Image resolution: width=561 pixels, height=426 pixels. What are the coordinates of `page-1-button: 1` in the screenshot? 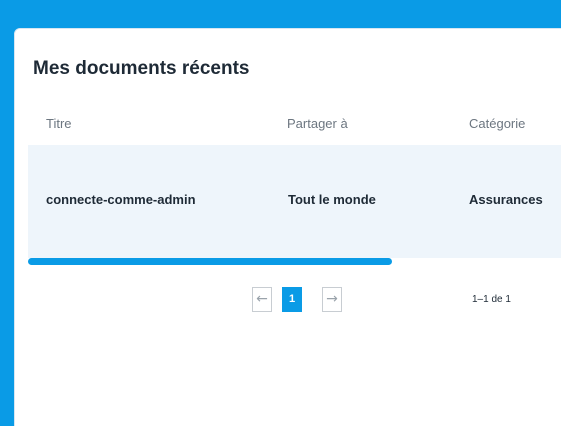 It's located at (292, 299).